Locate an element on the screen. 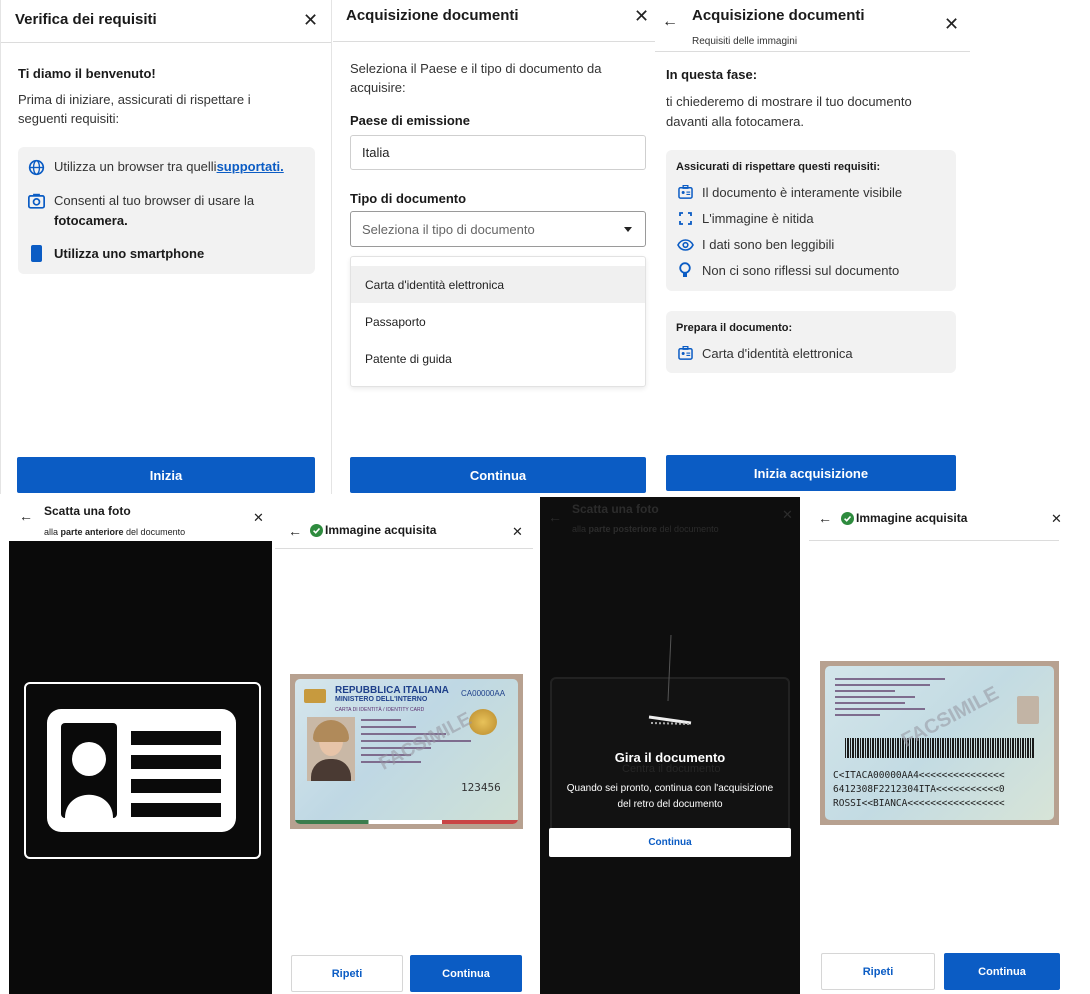  flip-card-icon is located at coordinates (671, 721).